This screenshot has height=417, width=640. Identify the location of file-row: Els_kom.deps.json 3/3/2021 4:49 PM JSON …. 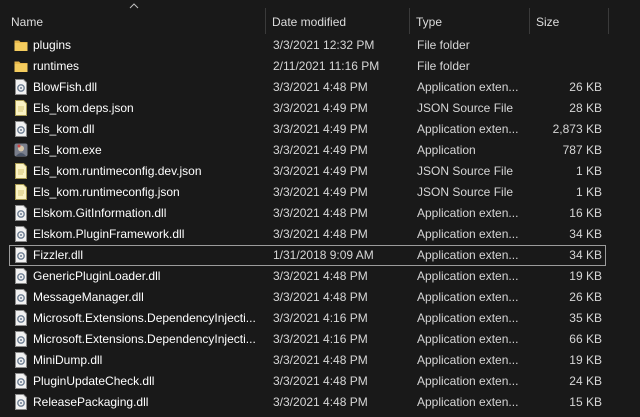
(320, 108).